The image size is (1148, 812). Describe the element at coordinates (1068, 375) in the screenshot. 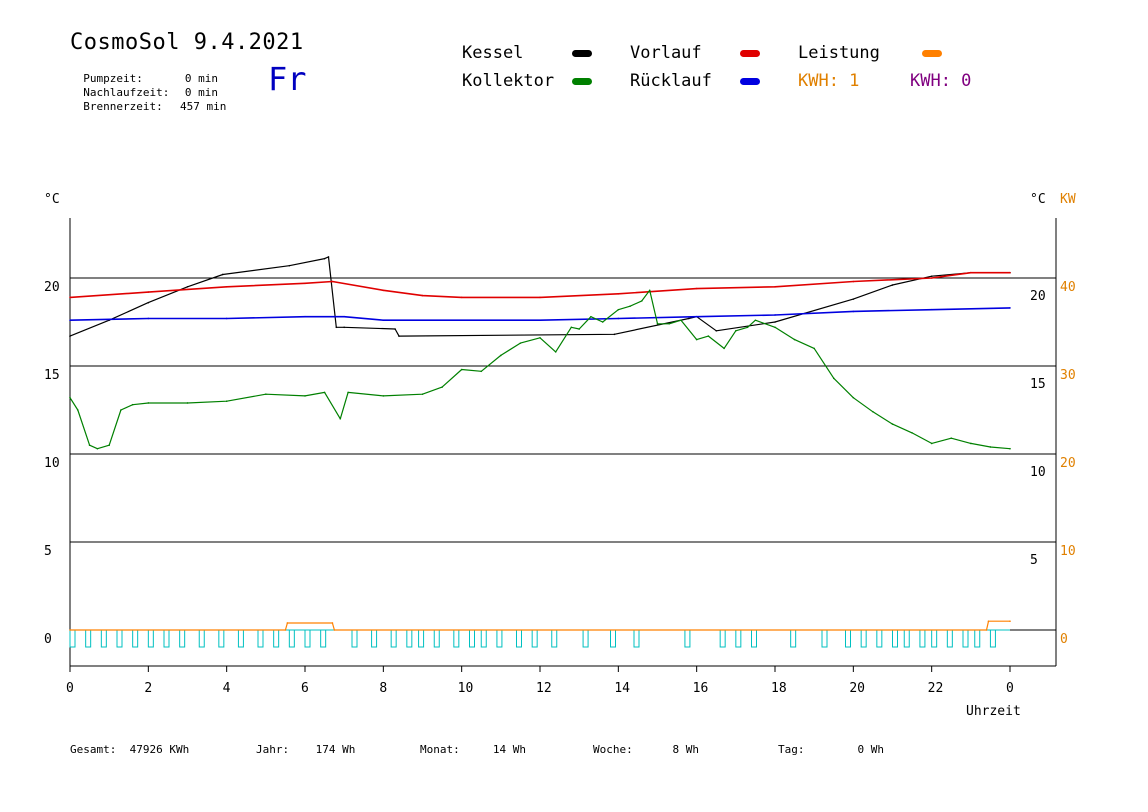

I see `y-tick-kw: 30` at that location.